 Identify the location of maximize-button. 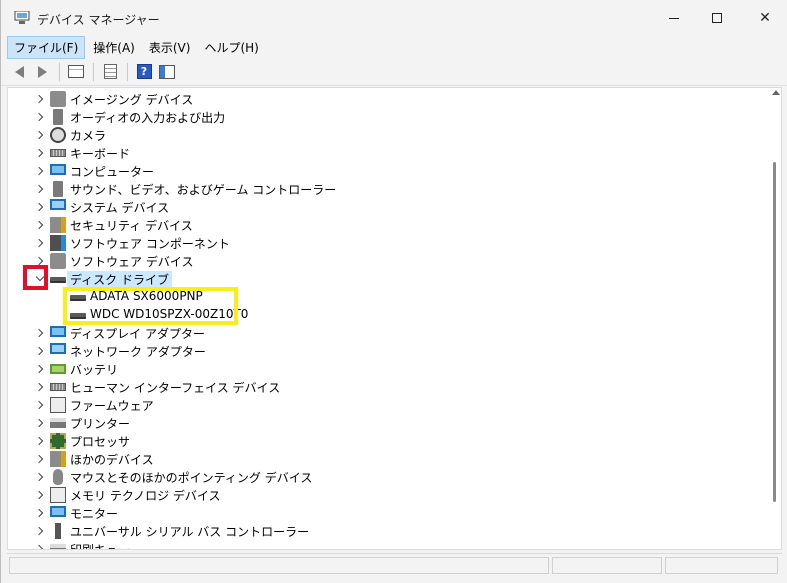
(717, 18).